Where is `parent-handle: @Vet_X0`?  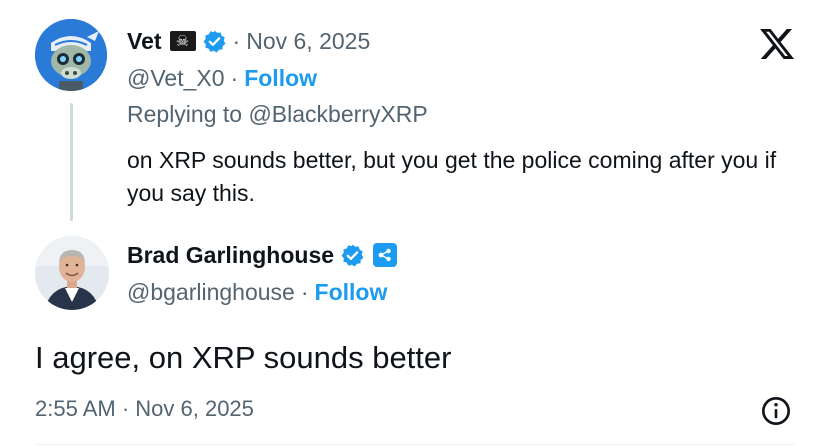 parent-handle: @Vet_X0 is located at coordinates (176, 78).